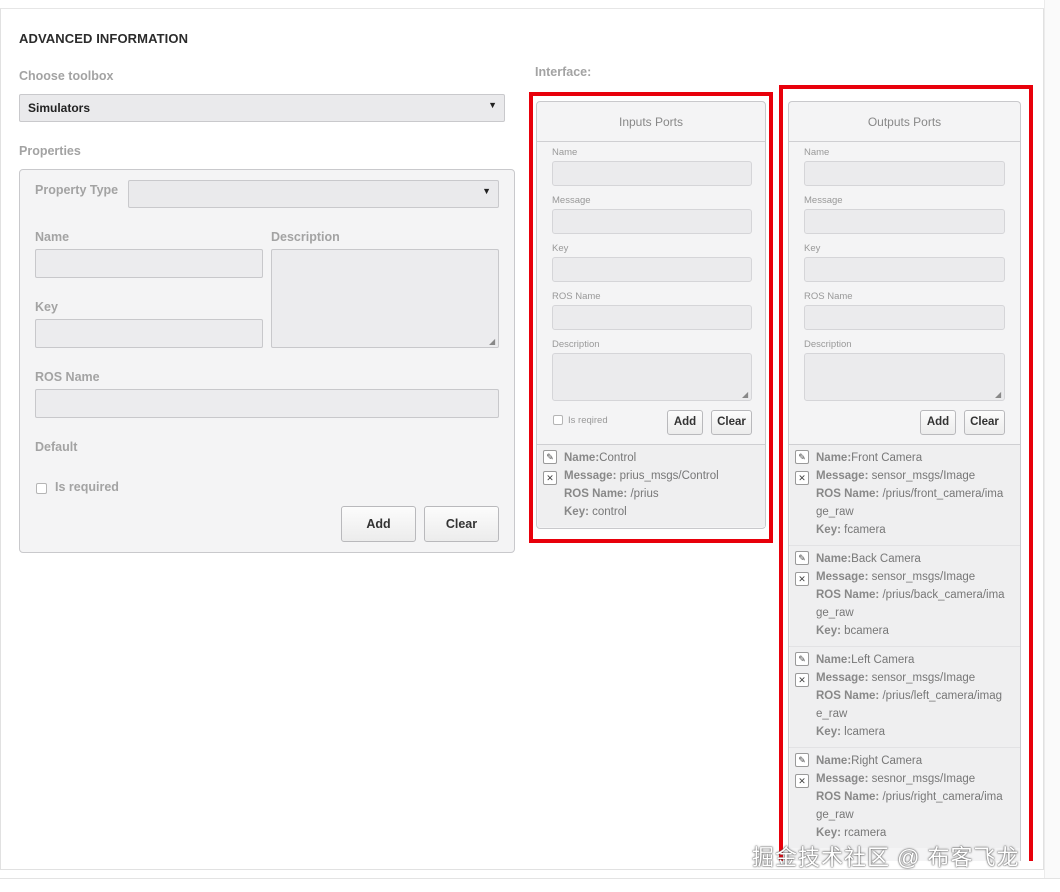  What do you see at coordinates (66, 76) in the screenshot?
I see `choose-toolbox-label: Choose toolbox` at bounding box center [66, 76].